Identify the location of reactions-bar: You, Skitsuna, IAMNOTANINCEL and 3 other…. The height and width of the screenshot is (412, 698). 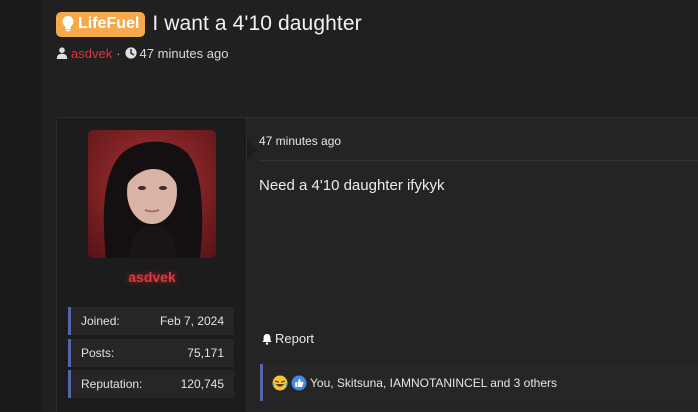
(479, 382).